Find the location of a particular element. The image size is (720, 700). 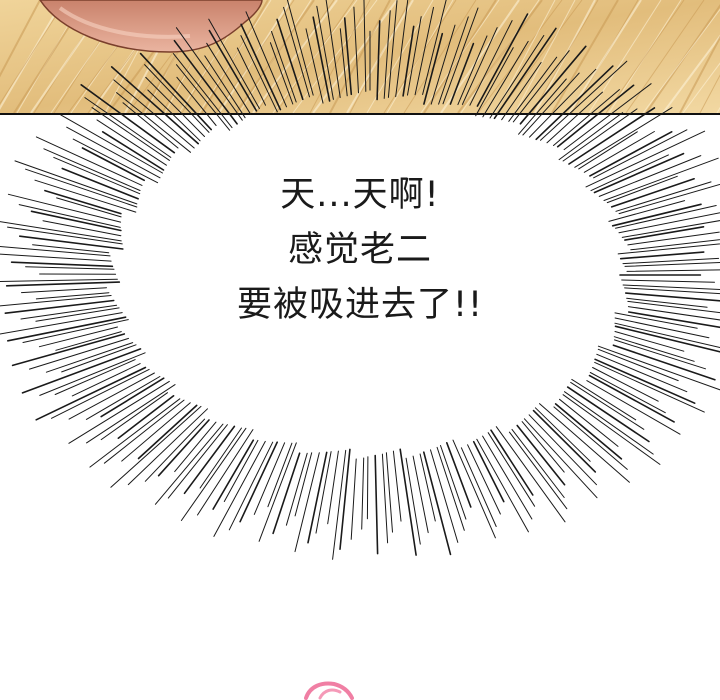

speech-line-3: 要被吸进去了!! is located at coordinates (360, 305).